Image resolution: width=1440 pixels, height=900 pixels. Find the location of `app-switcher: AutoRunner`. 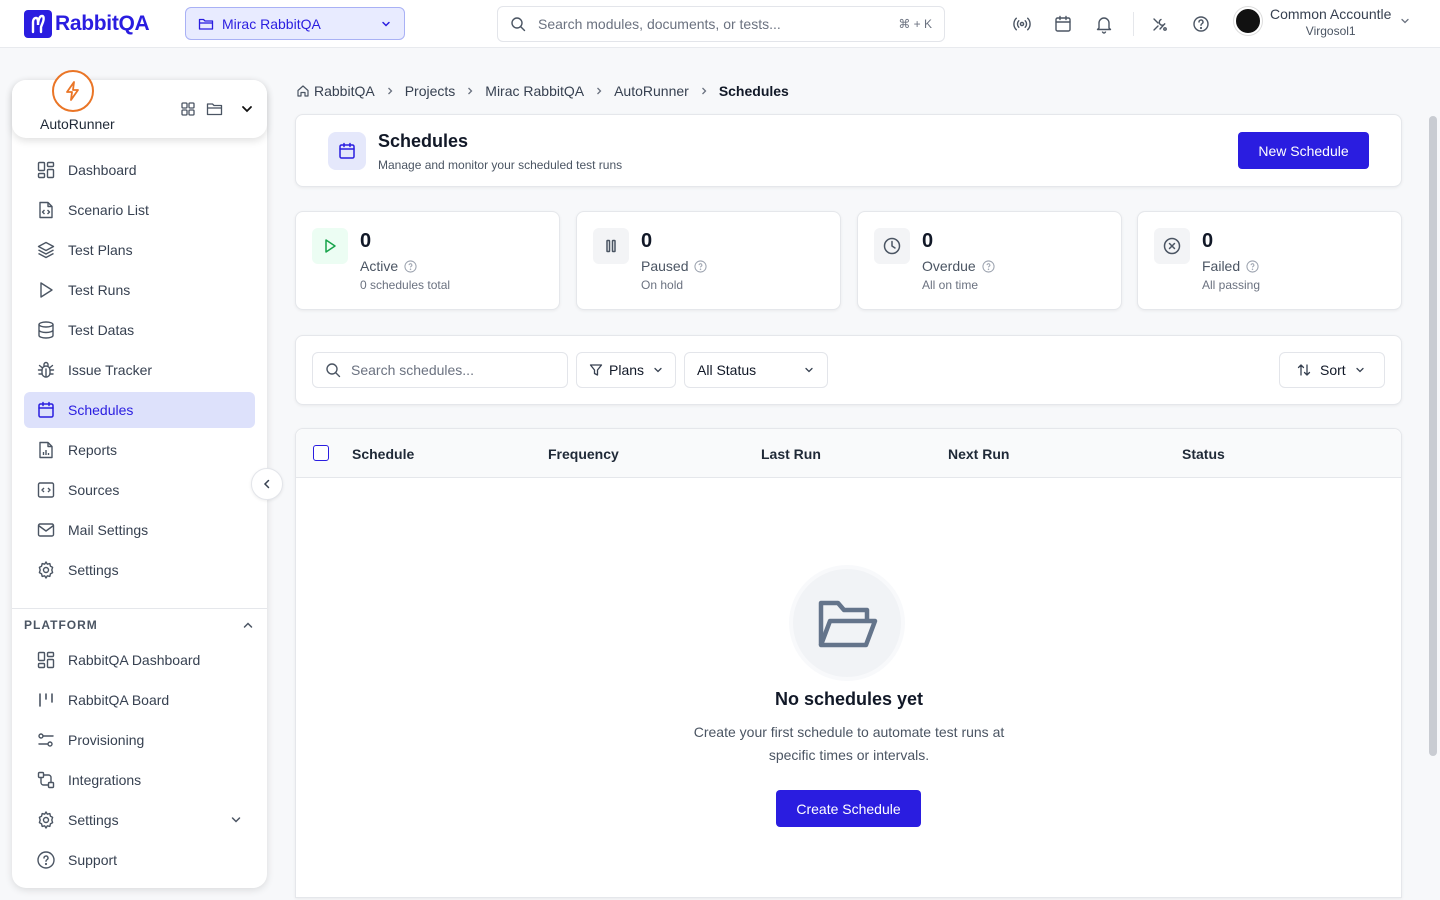

app-switcher: AutoRunner is located at coordinates (139, 104).